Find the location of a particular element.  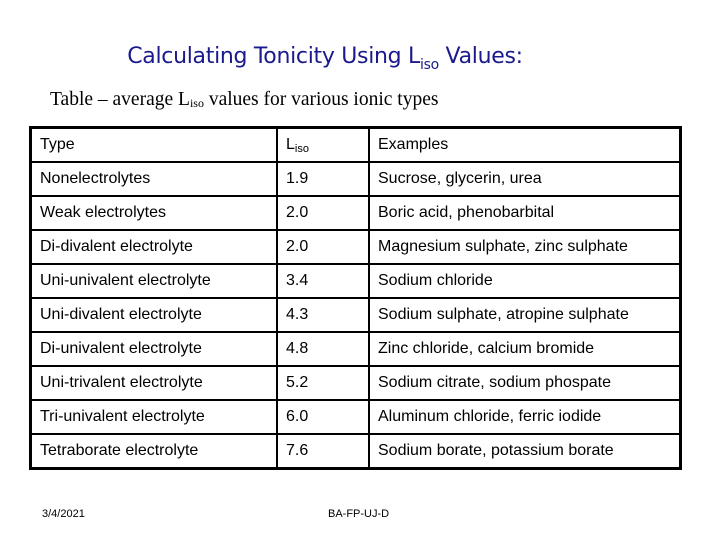

cell-examples: Sucrose, glycerin, urea is located at coordinates (525, 179).